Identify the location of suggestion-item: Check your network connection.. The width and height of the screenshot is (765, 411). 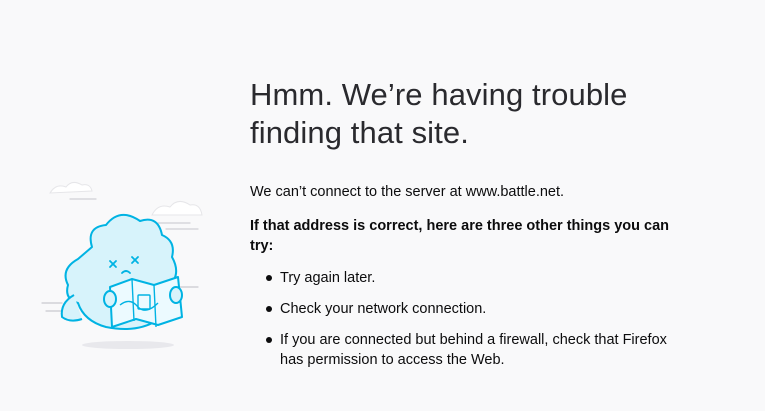
(460, 309).